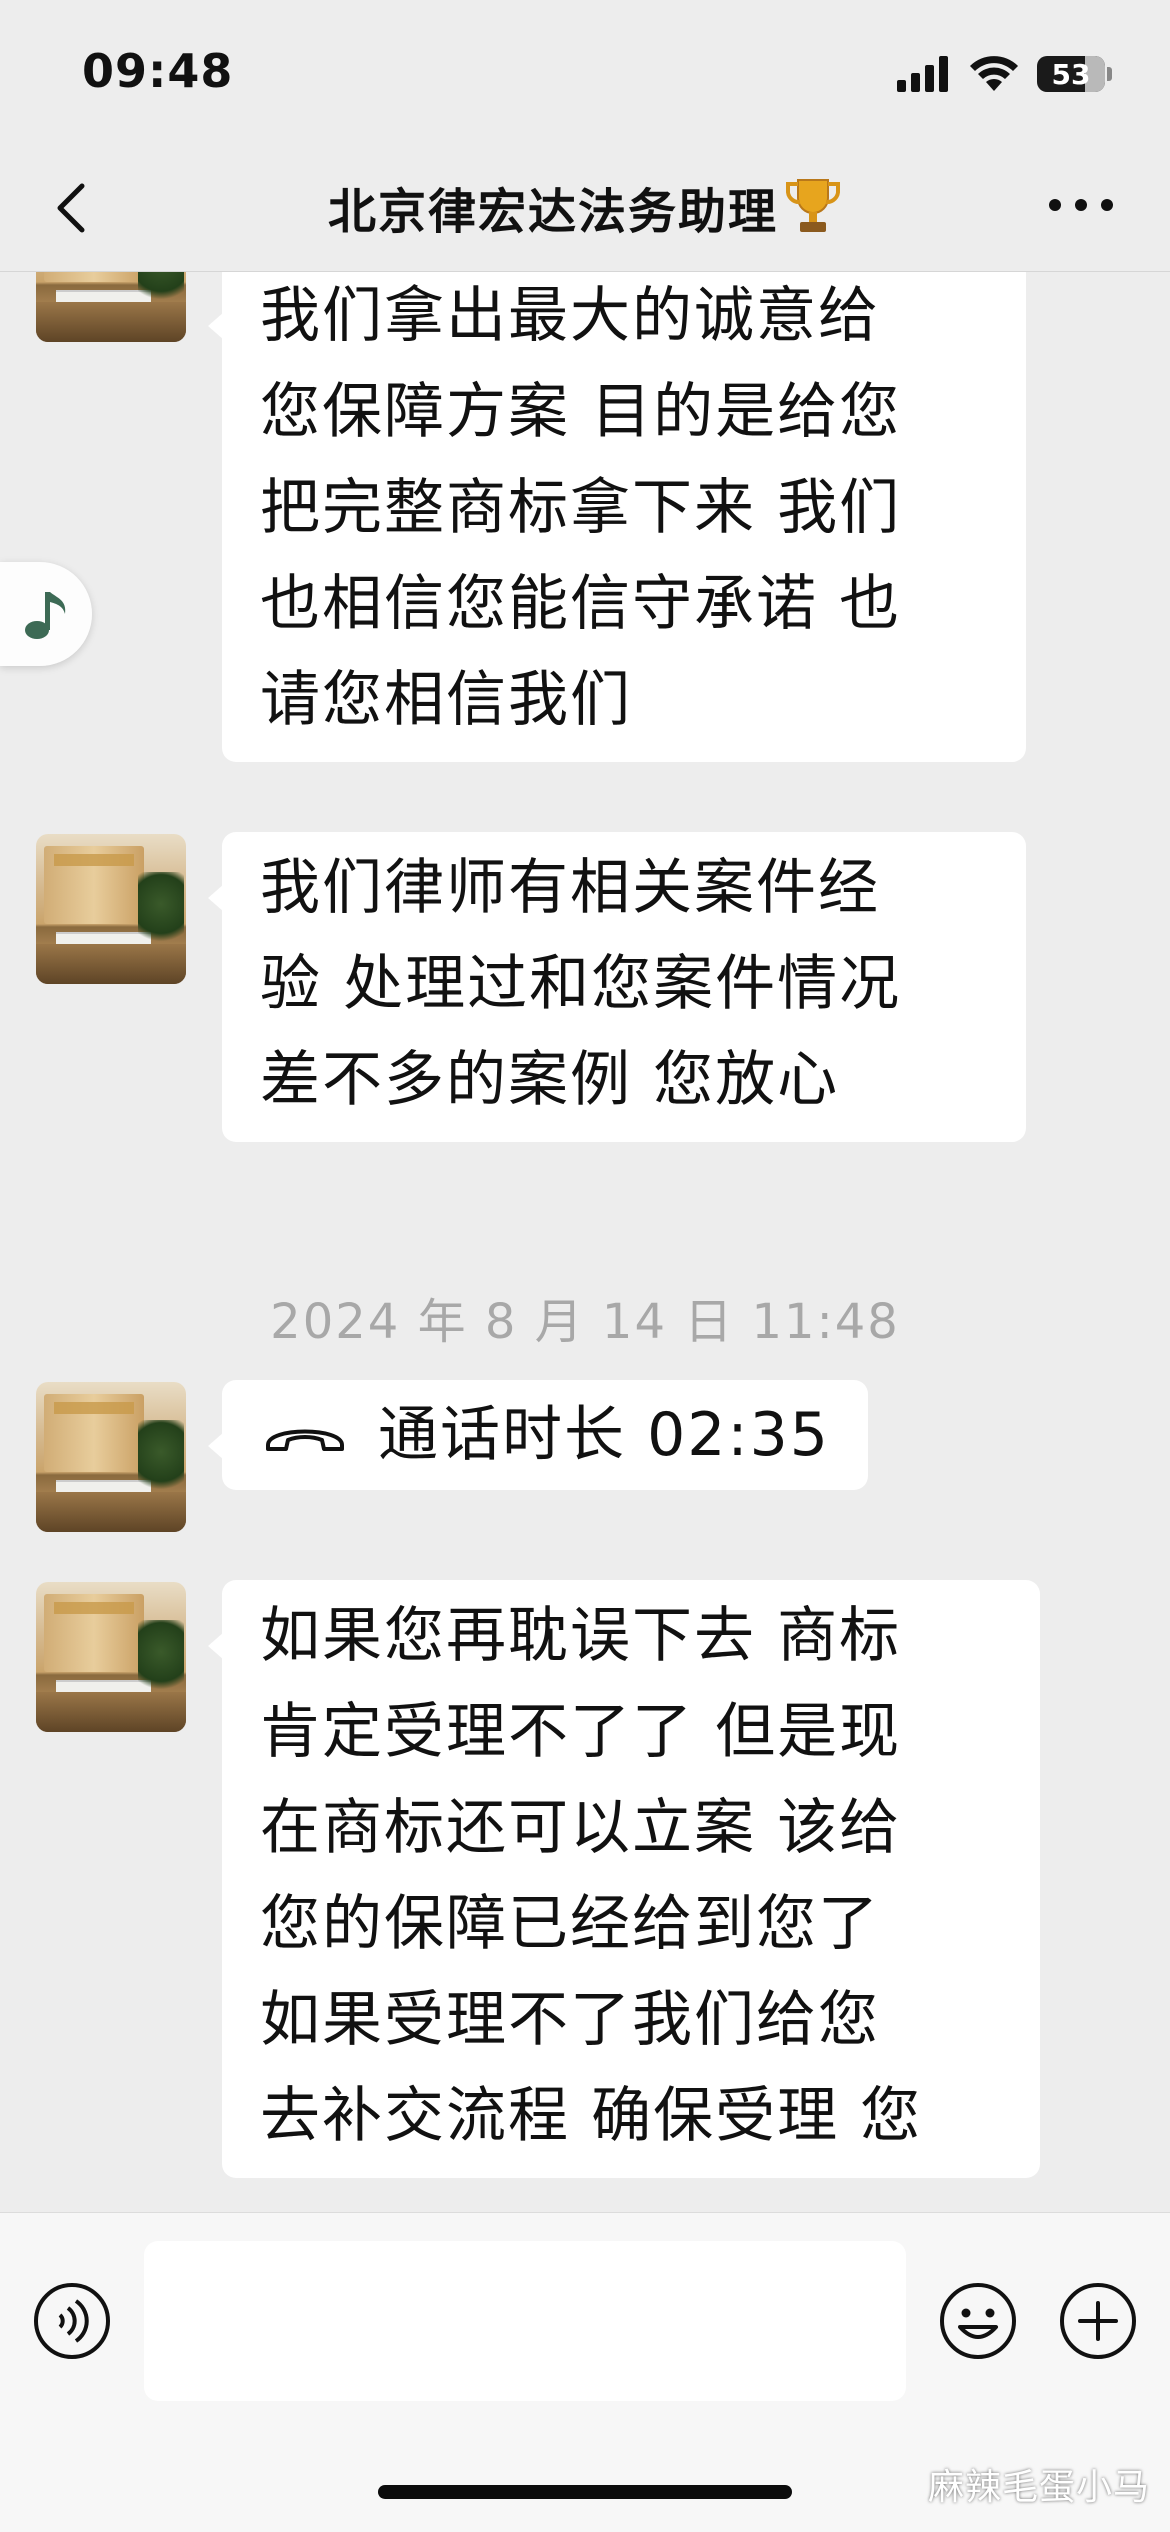 This screenshot has width=1170, height=2532. Describe the element at coordinates (446, 700) in the screenshot. I see `message-line: 请您相信我们` at that location.